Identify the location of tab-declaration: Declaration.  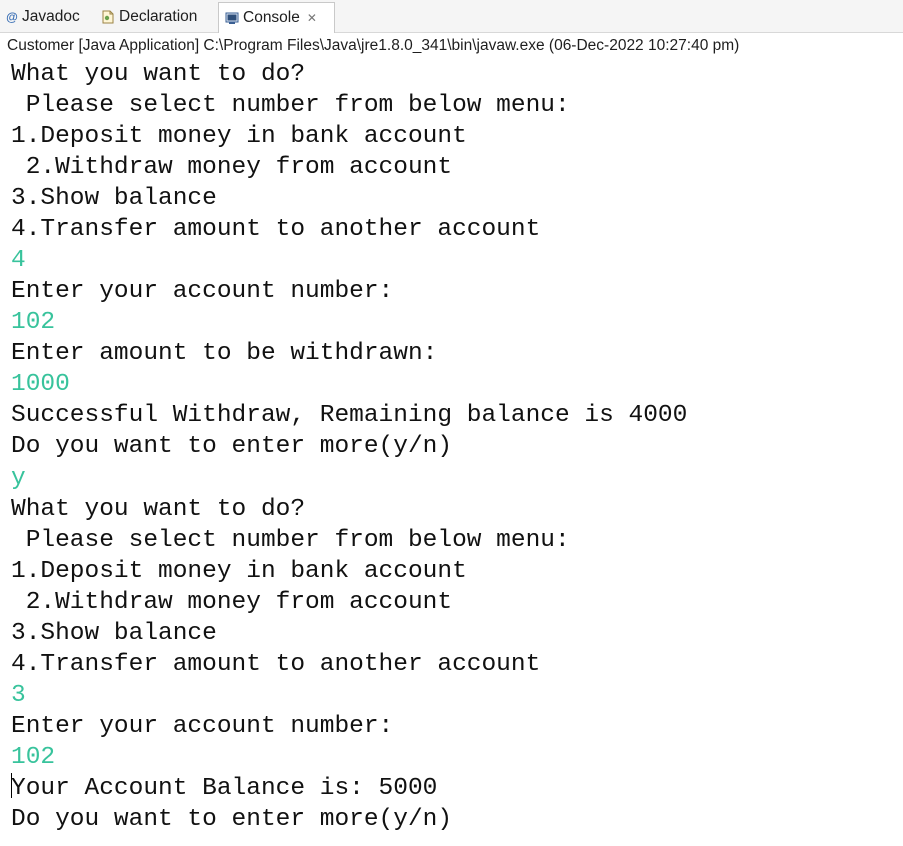
(149, 17).